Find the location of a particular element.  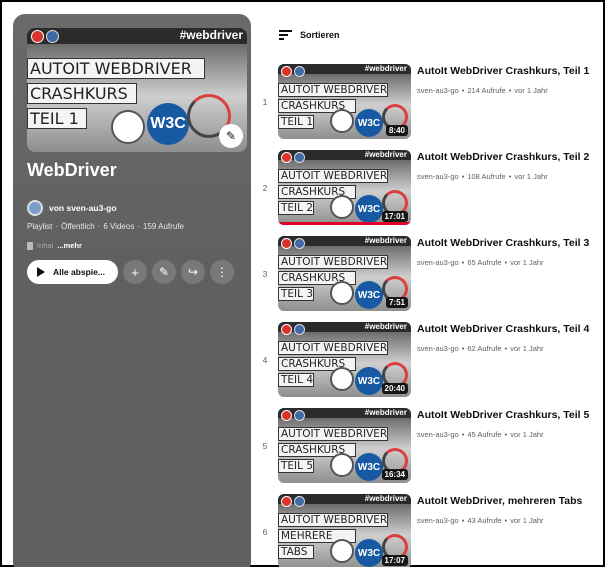

video-title: AutoIt WebDriver Crashkurs, Teil 1 is located at coordinates (503, 71).